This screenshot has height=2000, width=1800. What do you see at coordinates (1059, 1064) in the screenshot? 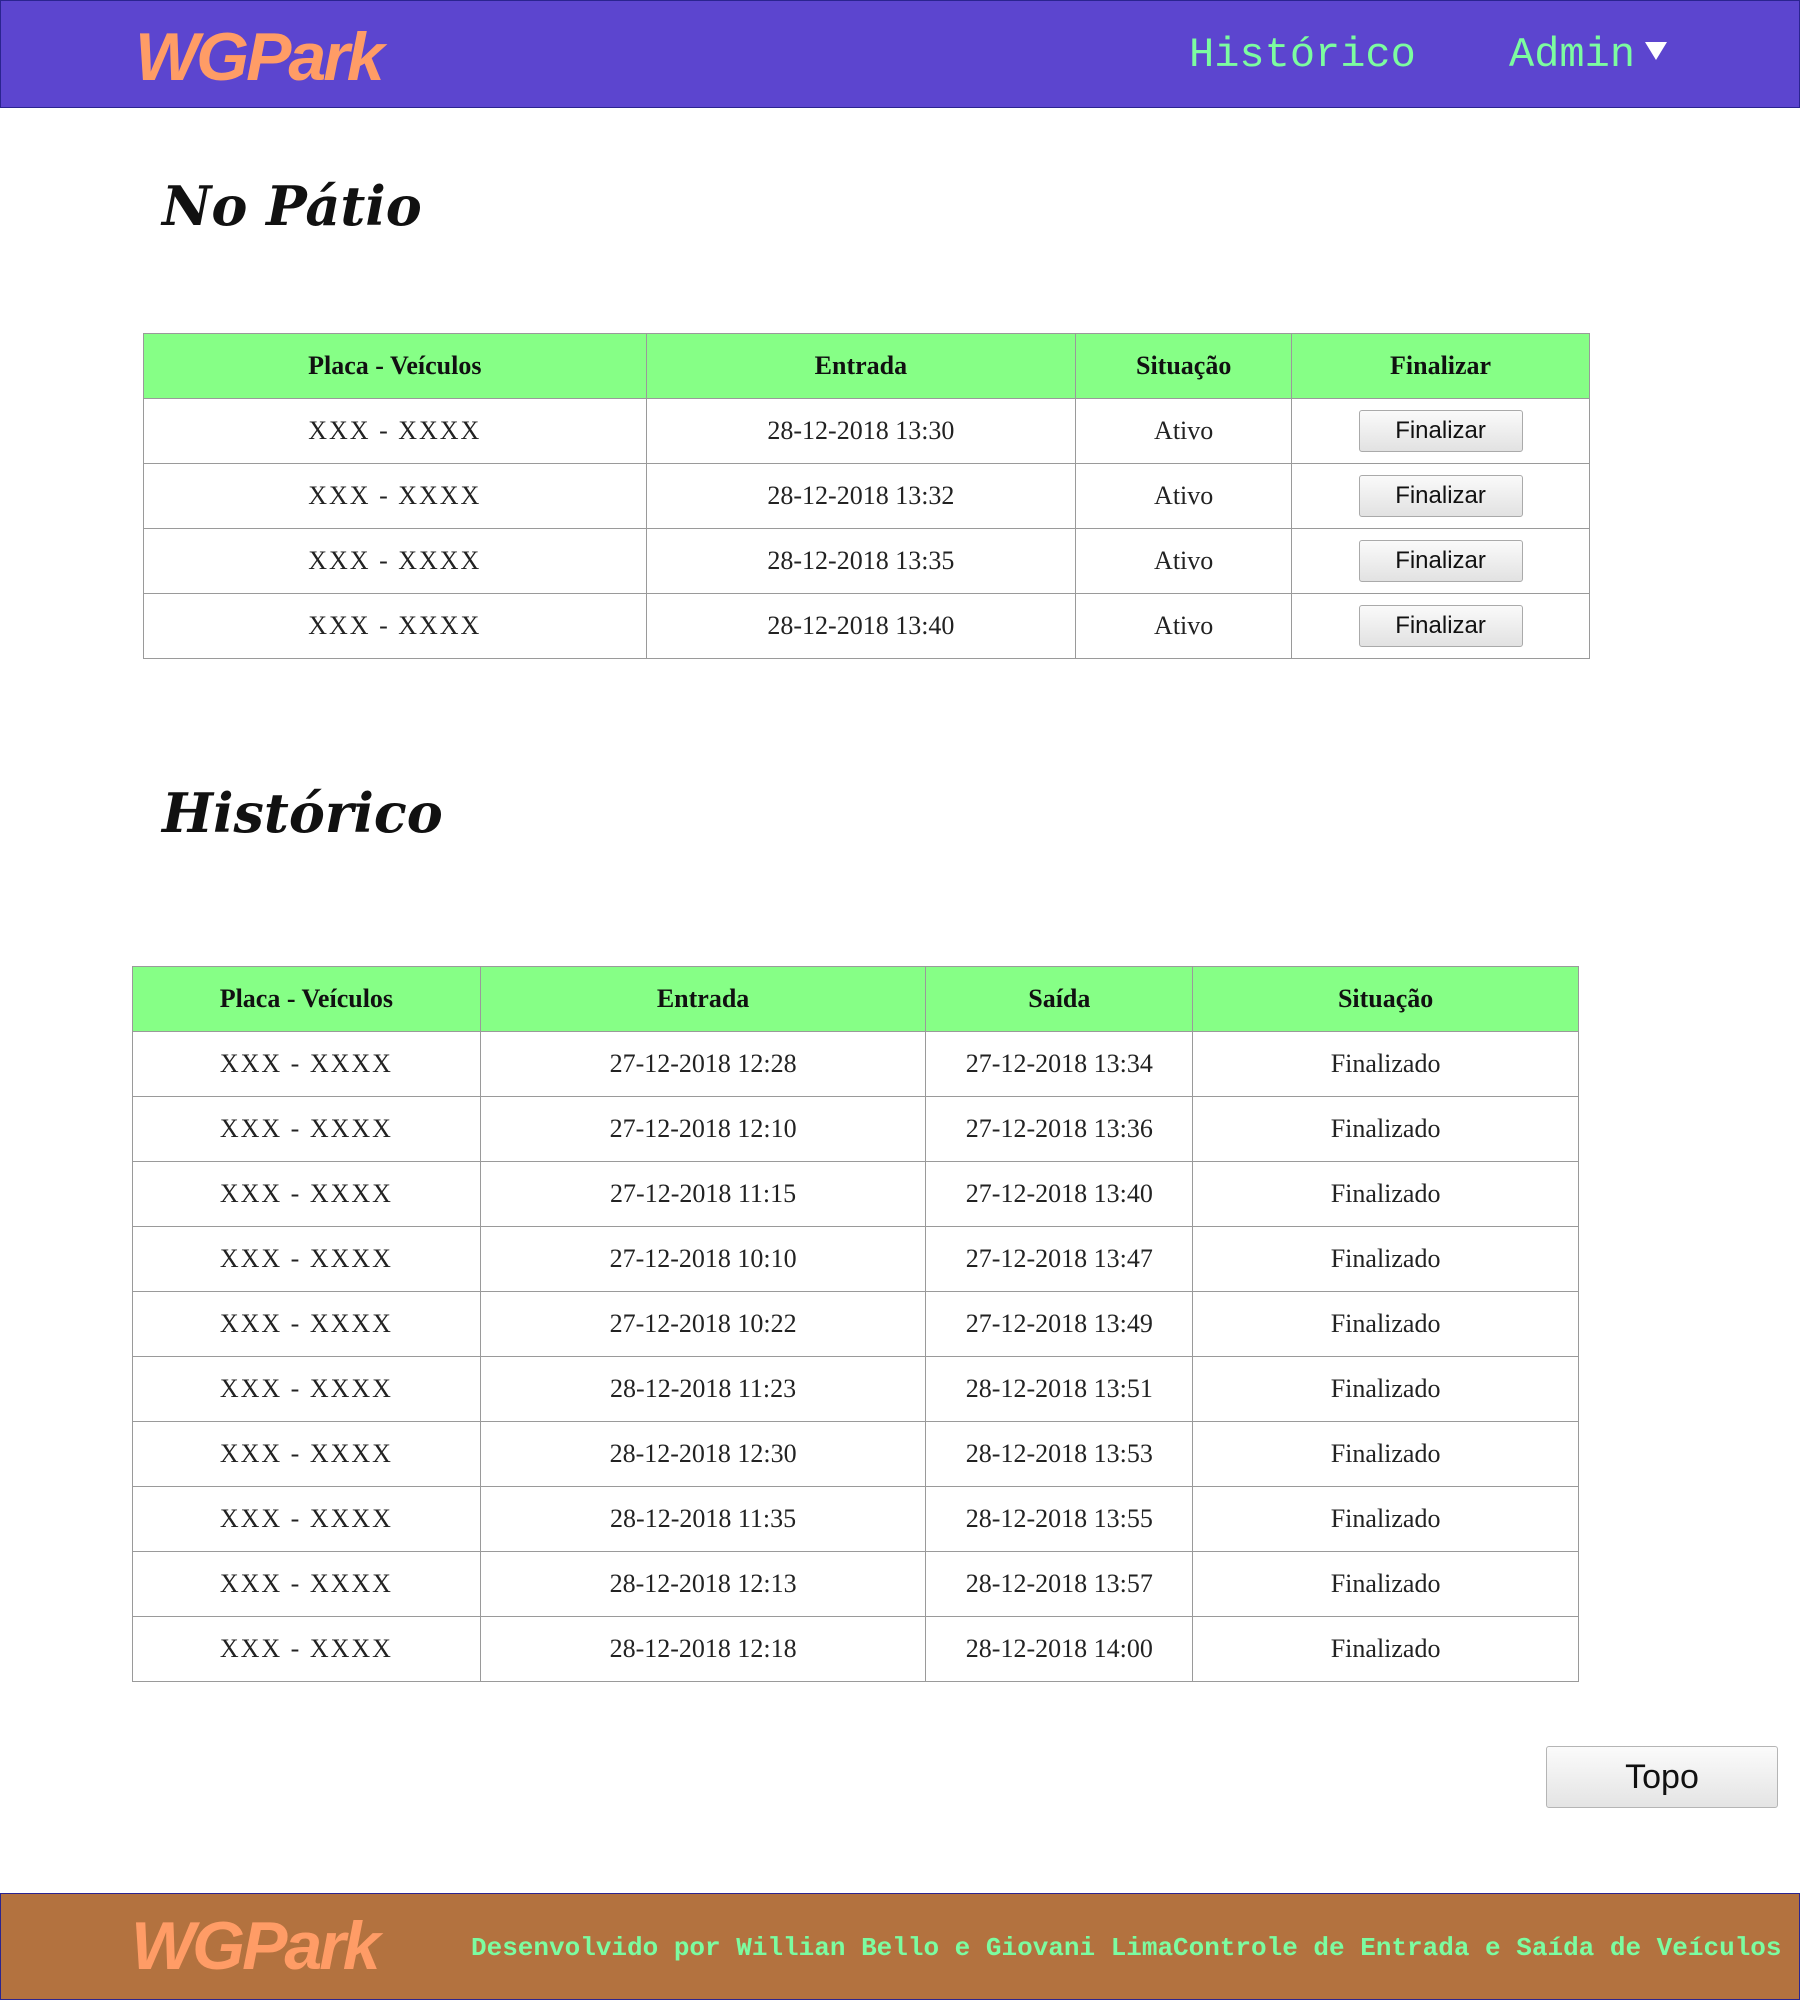
I see `cell-saida: 27-12-2018 13:34` at bounding box center [1059, 1064].